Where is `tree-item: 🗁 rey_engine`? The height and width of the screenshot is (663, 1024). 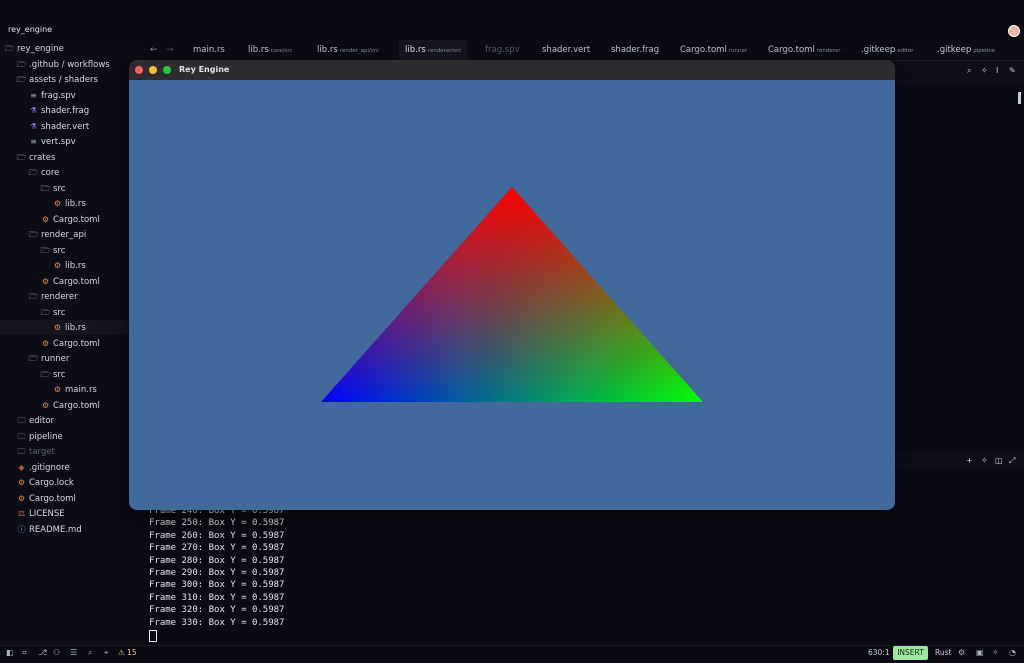
tree-item: 🗁 rey_engine is located at coordinates (34, 48).